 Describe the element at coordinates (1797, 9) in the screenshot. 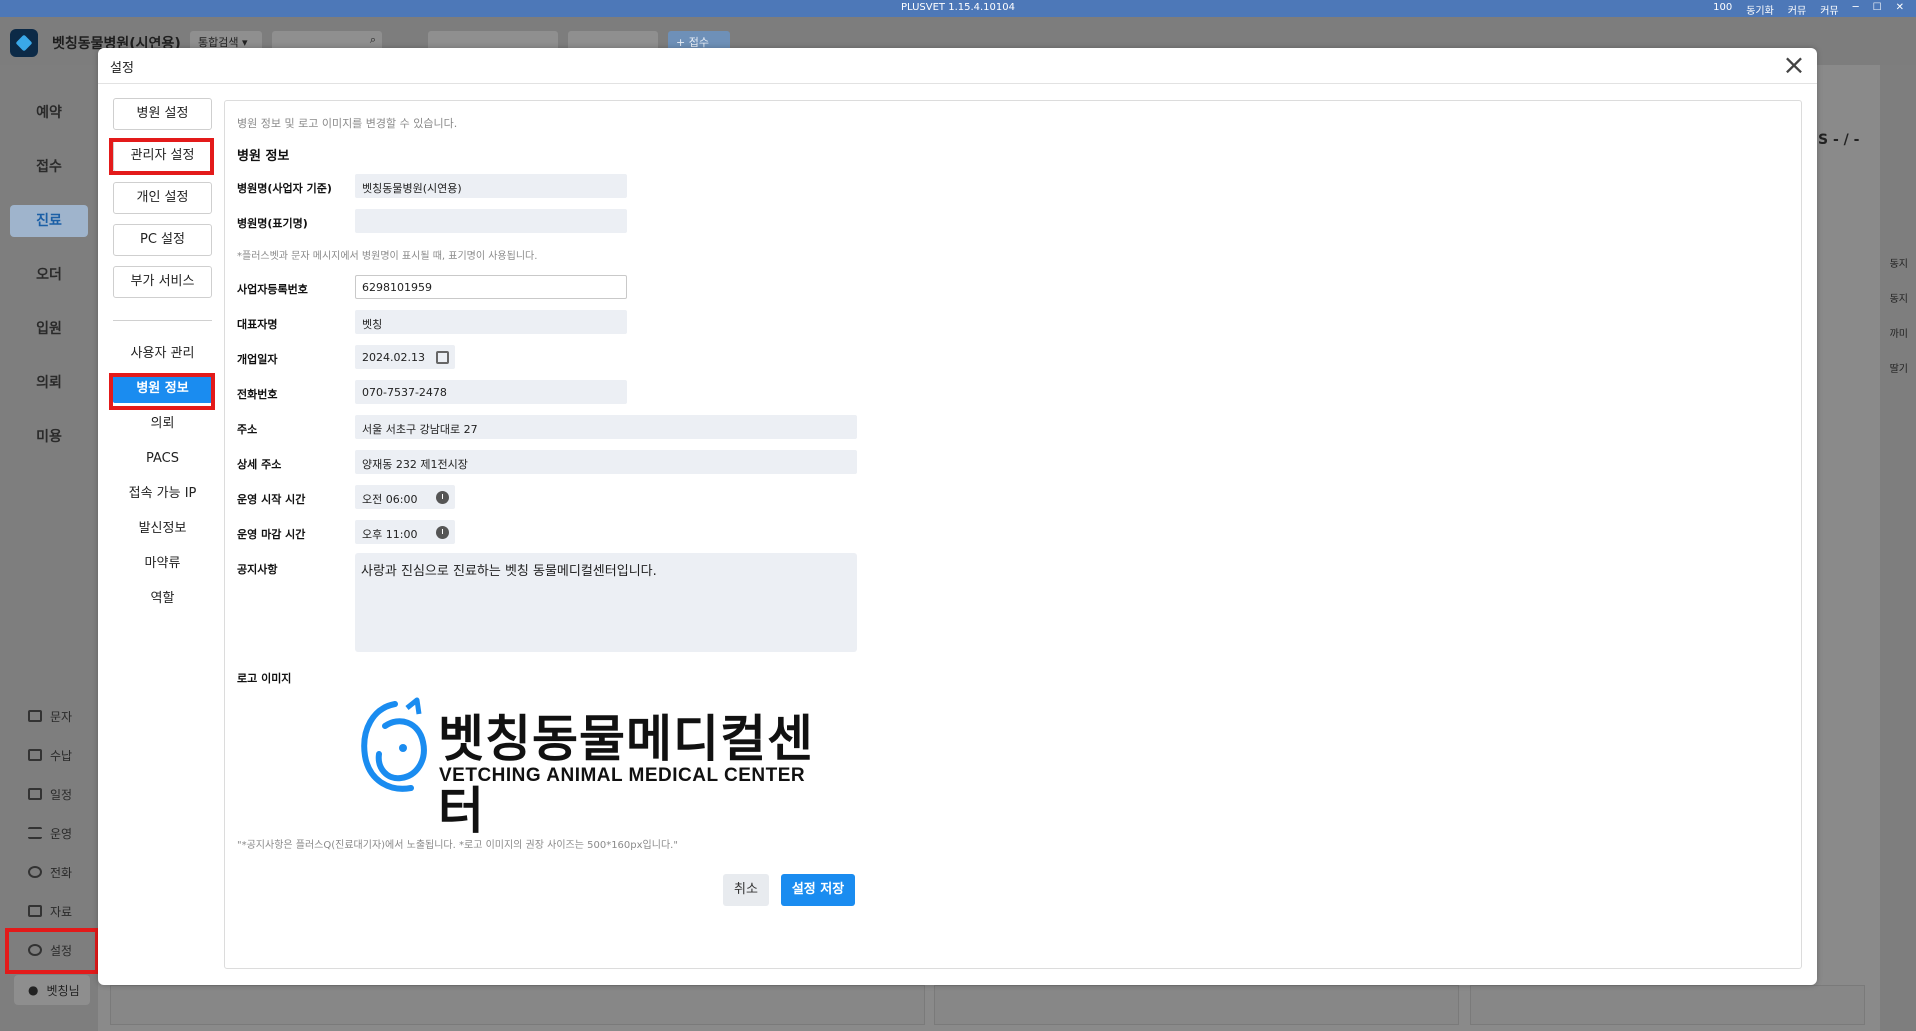

I see `mic-button: 커뮤` at that location.